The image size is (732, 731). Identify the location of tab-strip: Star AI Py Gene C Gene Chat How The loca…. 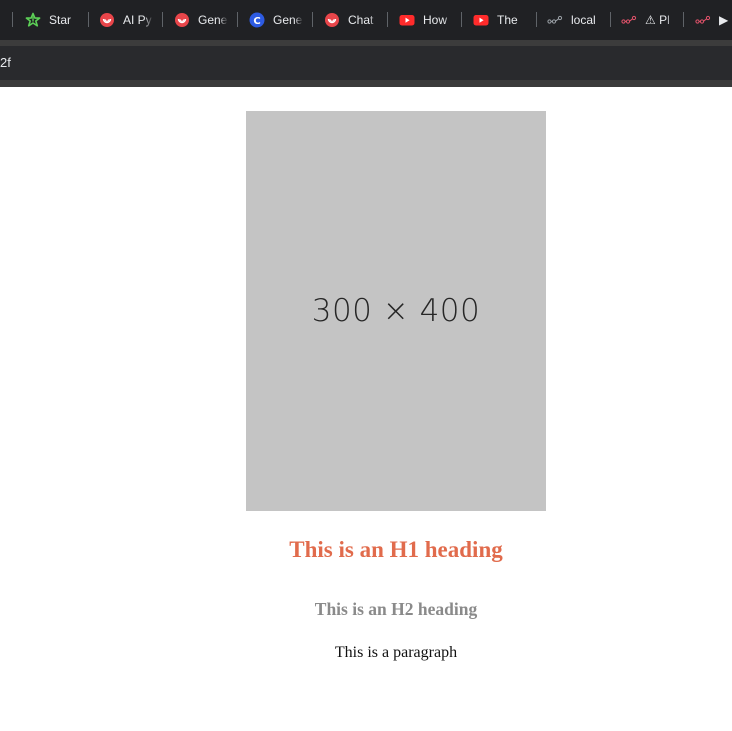
(366, 20).